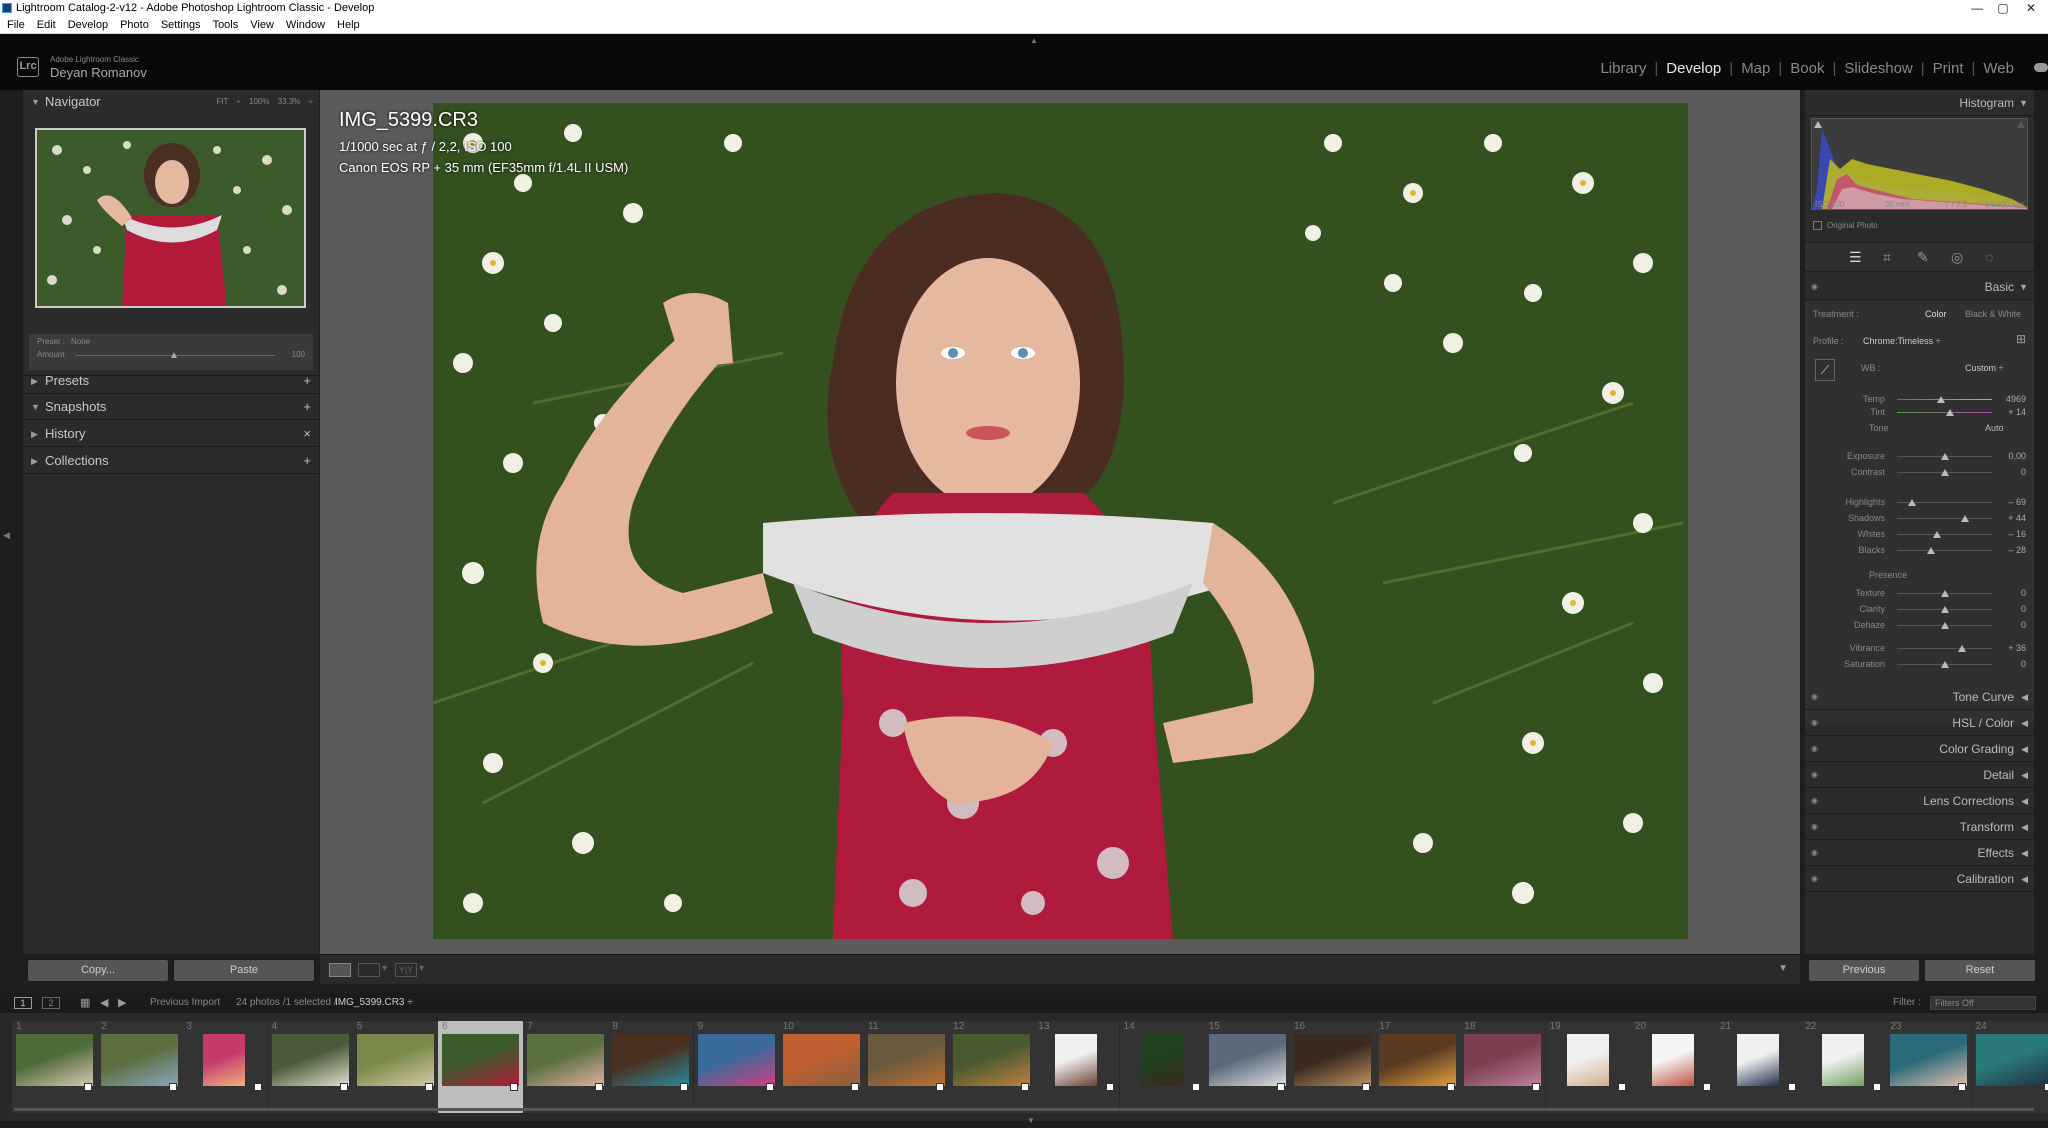 This screenshot has height=1128, width=2048. I want to click on menu-file: File, so click(15, 25).